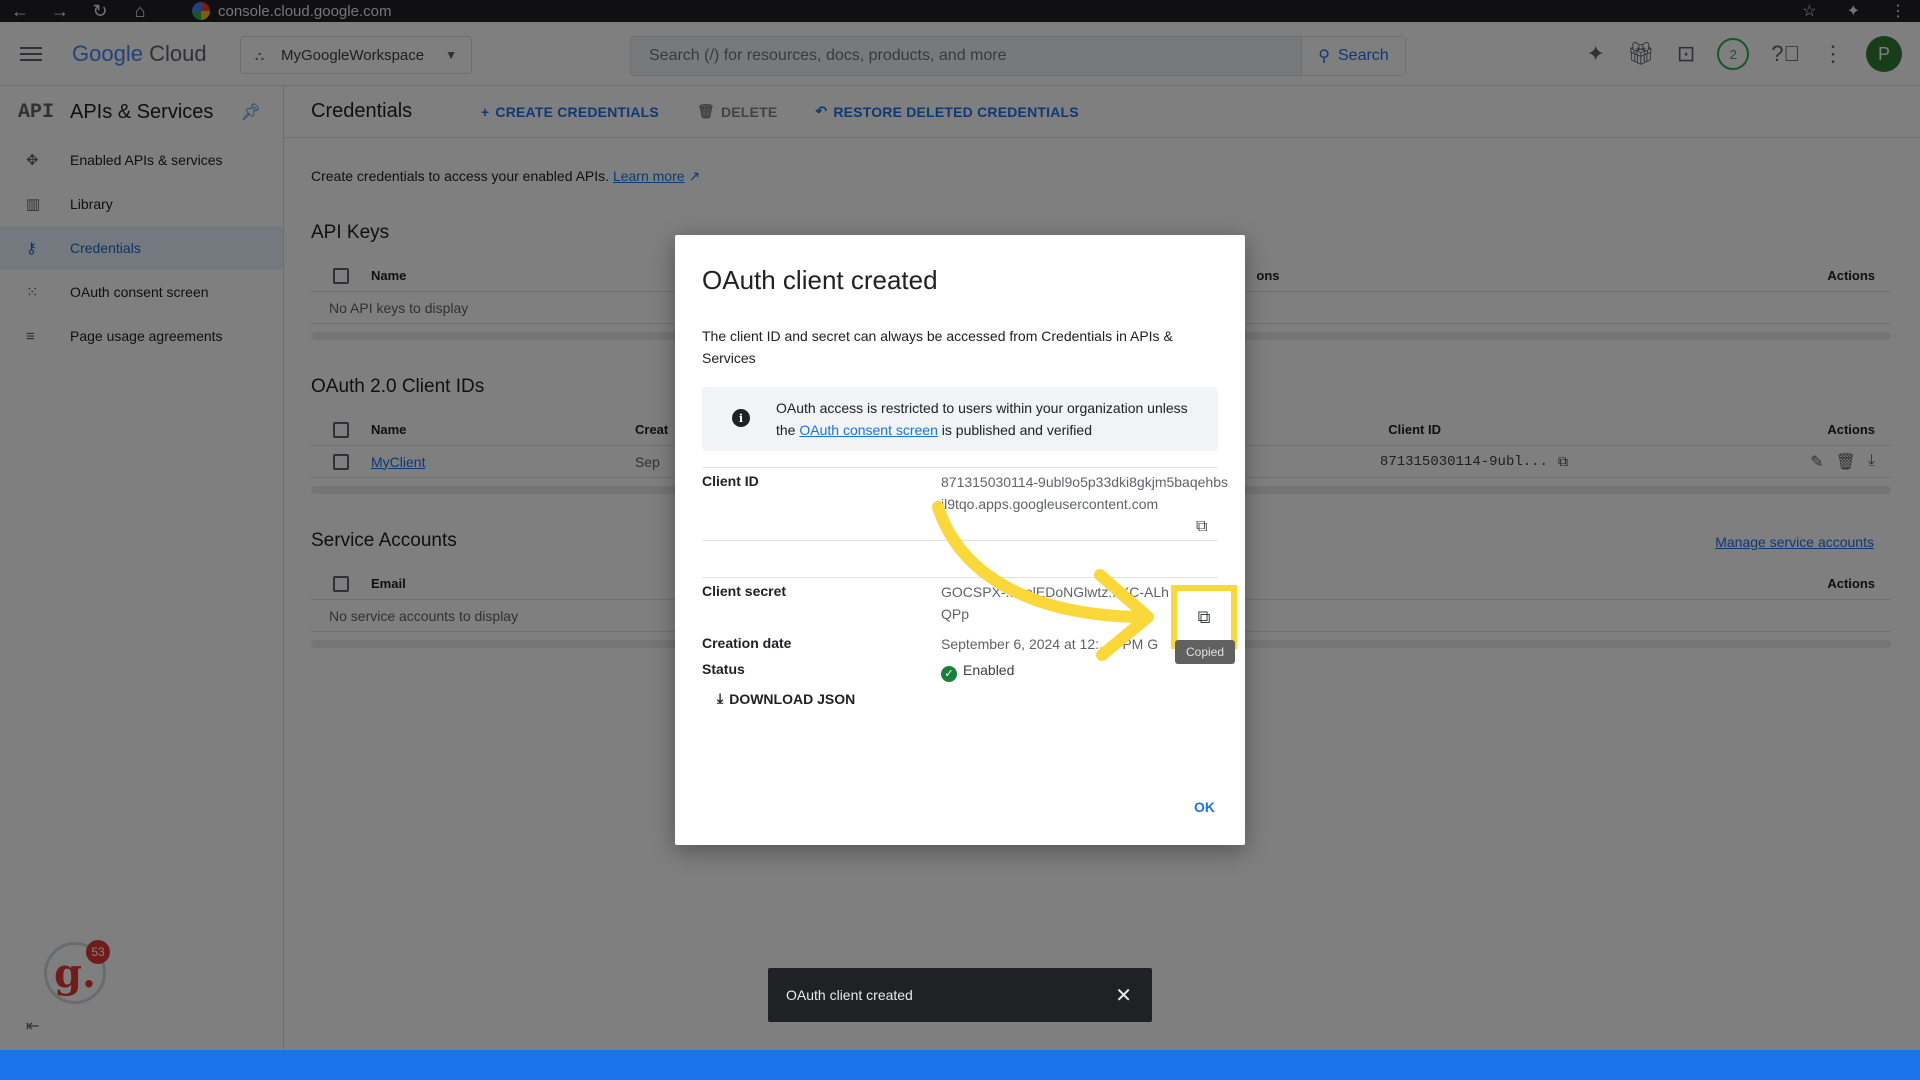 This screenshot has height=1080, width=1920. I want to click on snackbar-message: OAuth client created, so click(849, 995).